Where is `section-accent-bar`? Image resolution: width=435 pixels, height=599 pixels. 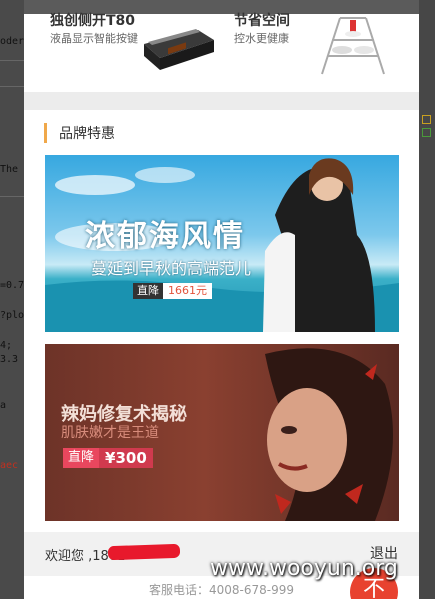 section-accent-bar is located at coordinates (45, 133).